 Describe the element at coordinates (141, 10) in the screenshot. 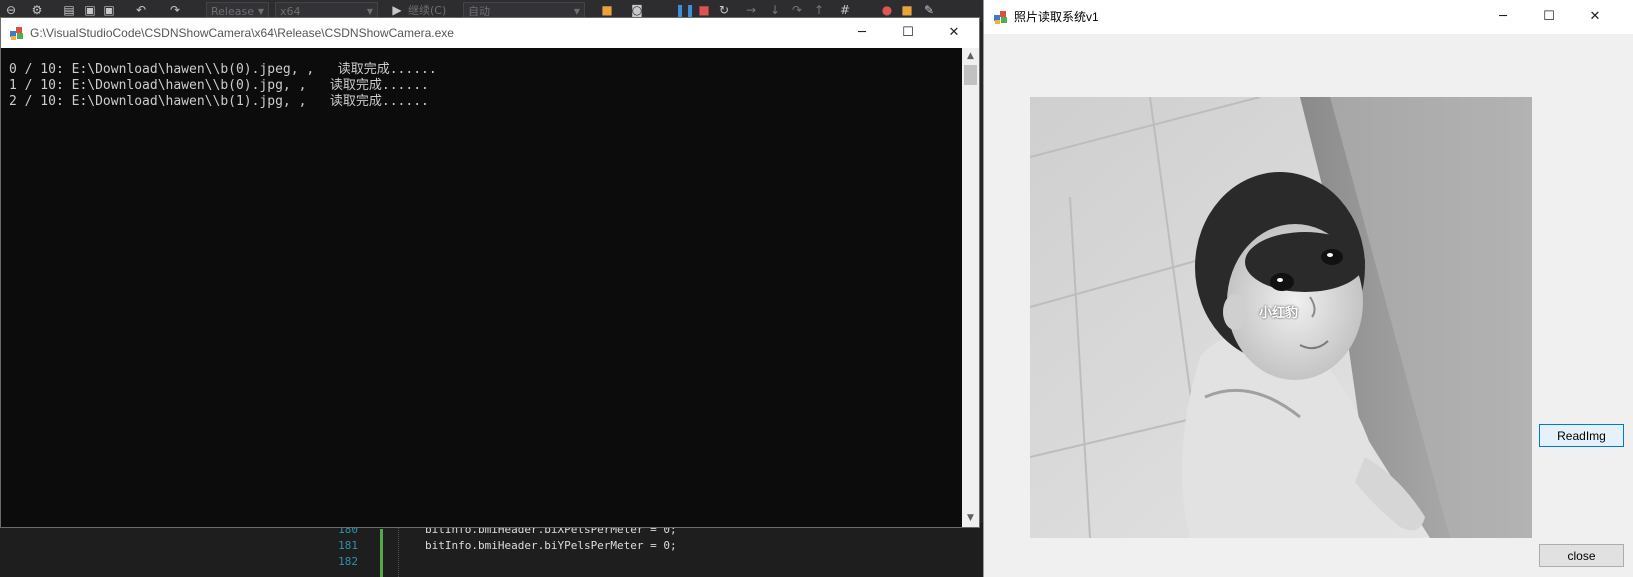

I see `undo-icon: ↶` at that location.